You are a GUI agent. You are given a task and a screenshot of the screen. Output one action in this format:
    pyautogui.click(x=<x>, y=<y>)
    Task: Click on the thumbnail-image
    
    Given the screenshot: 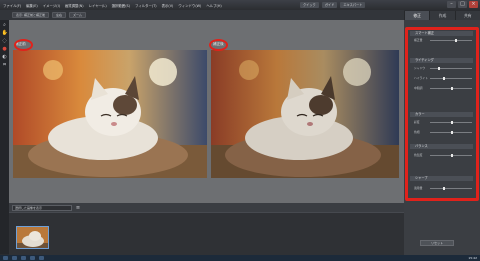 What is the action you would take?
    pyautogui.click(x=32, y=237)
    